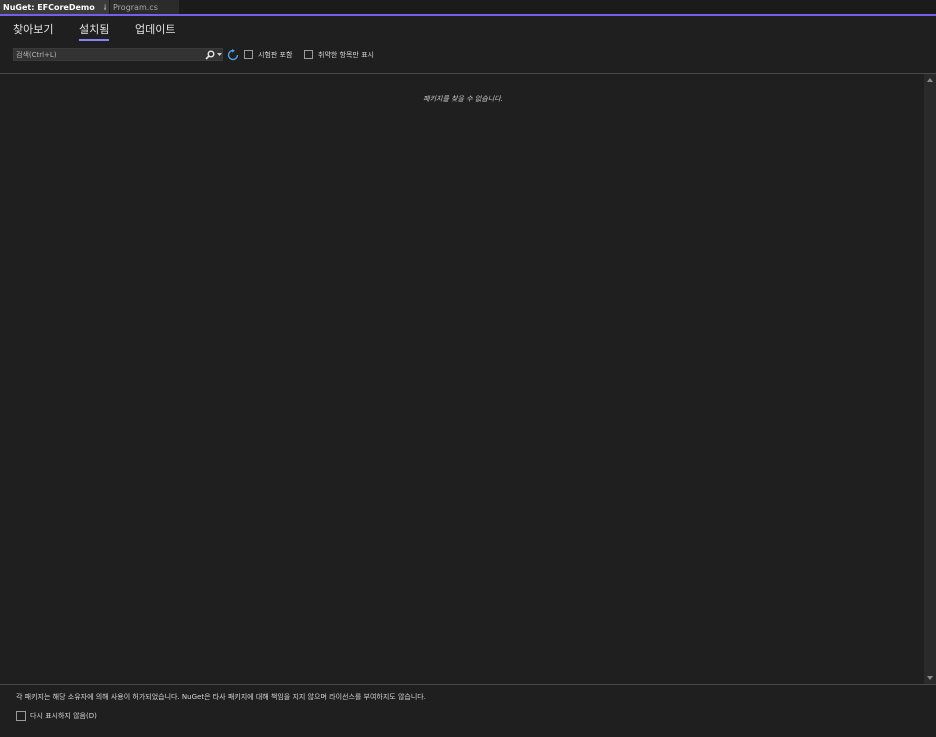 The width and height of the screenshot is (936, 737). Describe the element at coordinates (308, 54) in the screenshot. I see `vulnerable-only-checkbox` at that location.